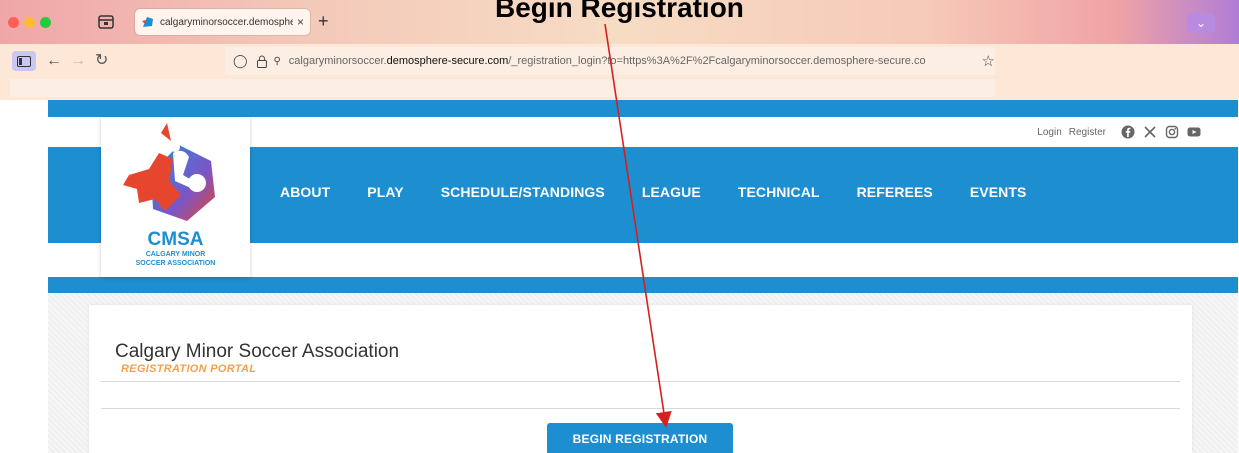 Image resolution: width=1239 pixels, height=453 pixels. What do you see at coordinates (385, 192) in the screenshot?
I see `nav-play: PLAY` at bounding box center [385, 192].